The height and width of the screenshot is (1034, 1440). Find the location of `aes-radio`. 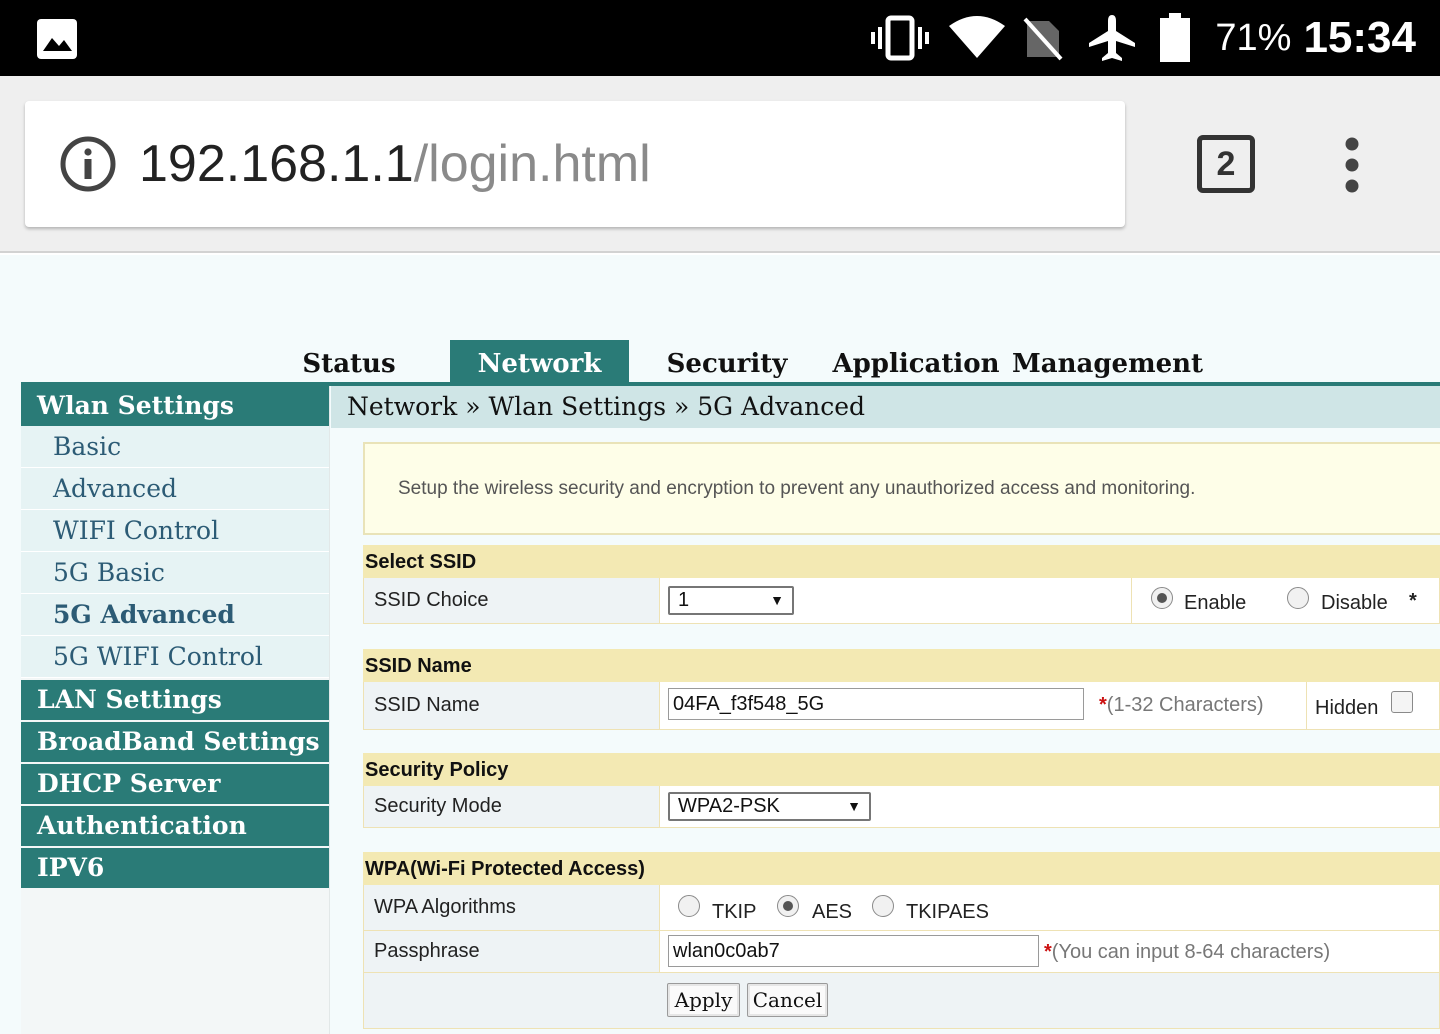

aes-radio is located at coordinates (788, 906).